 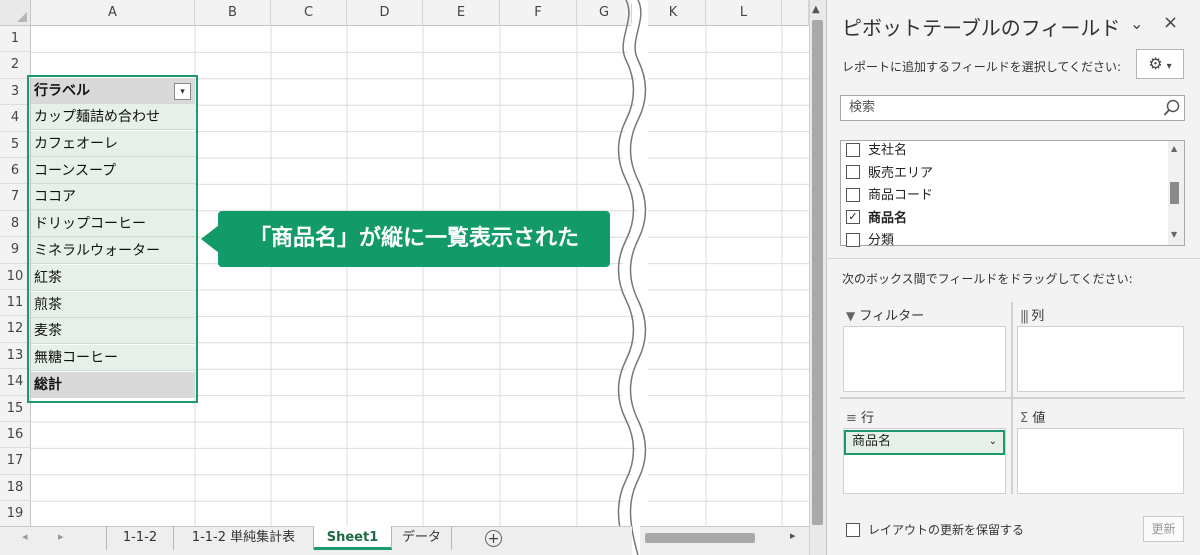 What do you see at coordinates (1170, 22) in the screenshot?
I see `close-icon: ×` at bounding box center [1170, 22].